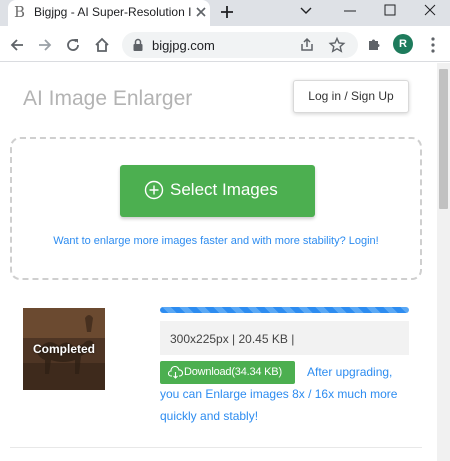 This screenshot has width=450, height=461. I want to click on window-close-icon, so click(430, 11).